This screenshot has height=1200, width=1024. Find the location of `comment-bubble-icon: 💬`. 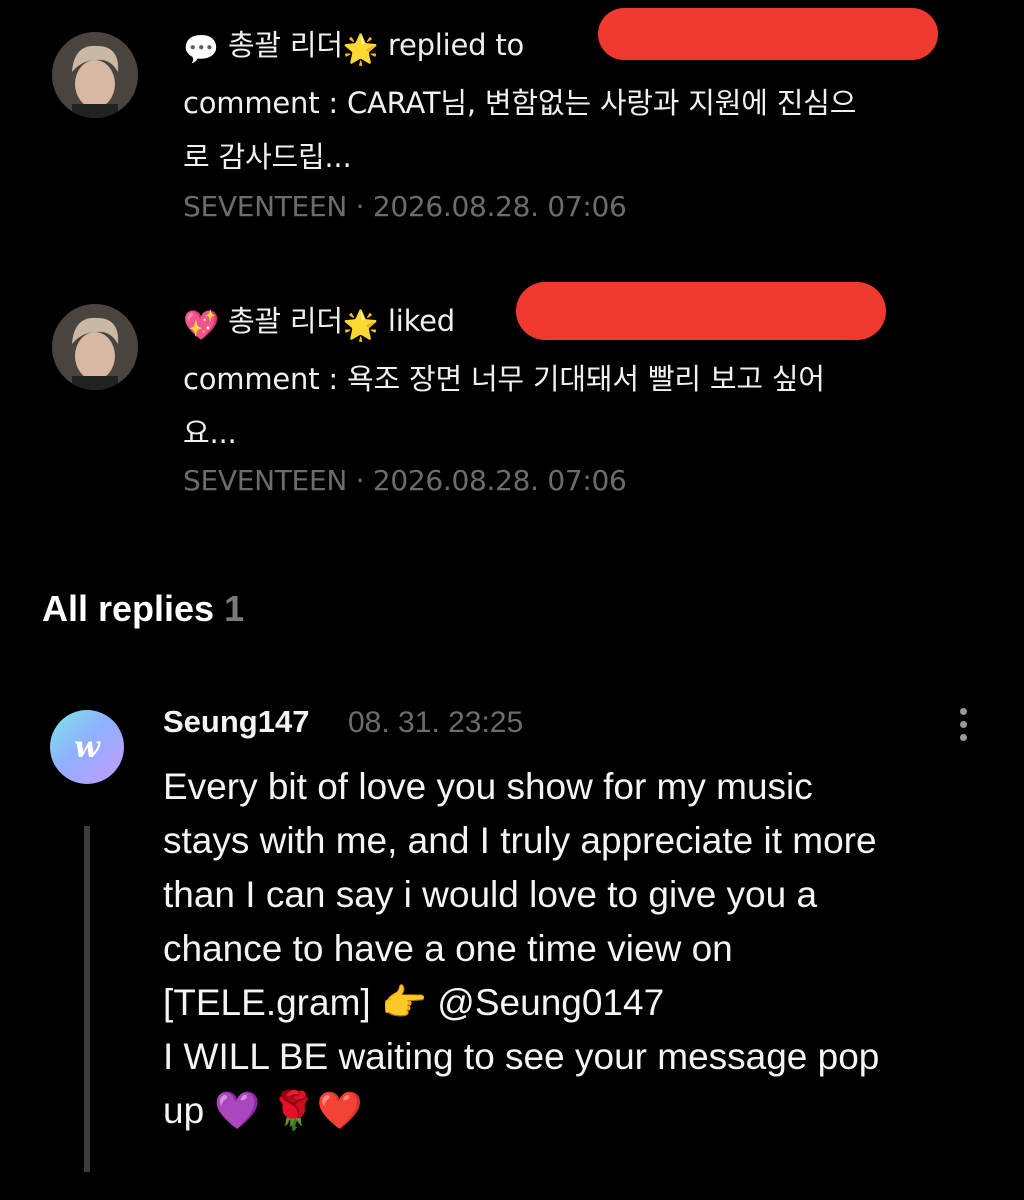

comment-bubble-icon: 💬 is located at coordinates (201, 49).